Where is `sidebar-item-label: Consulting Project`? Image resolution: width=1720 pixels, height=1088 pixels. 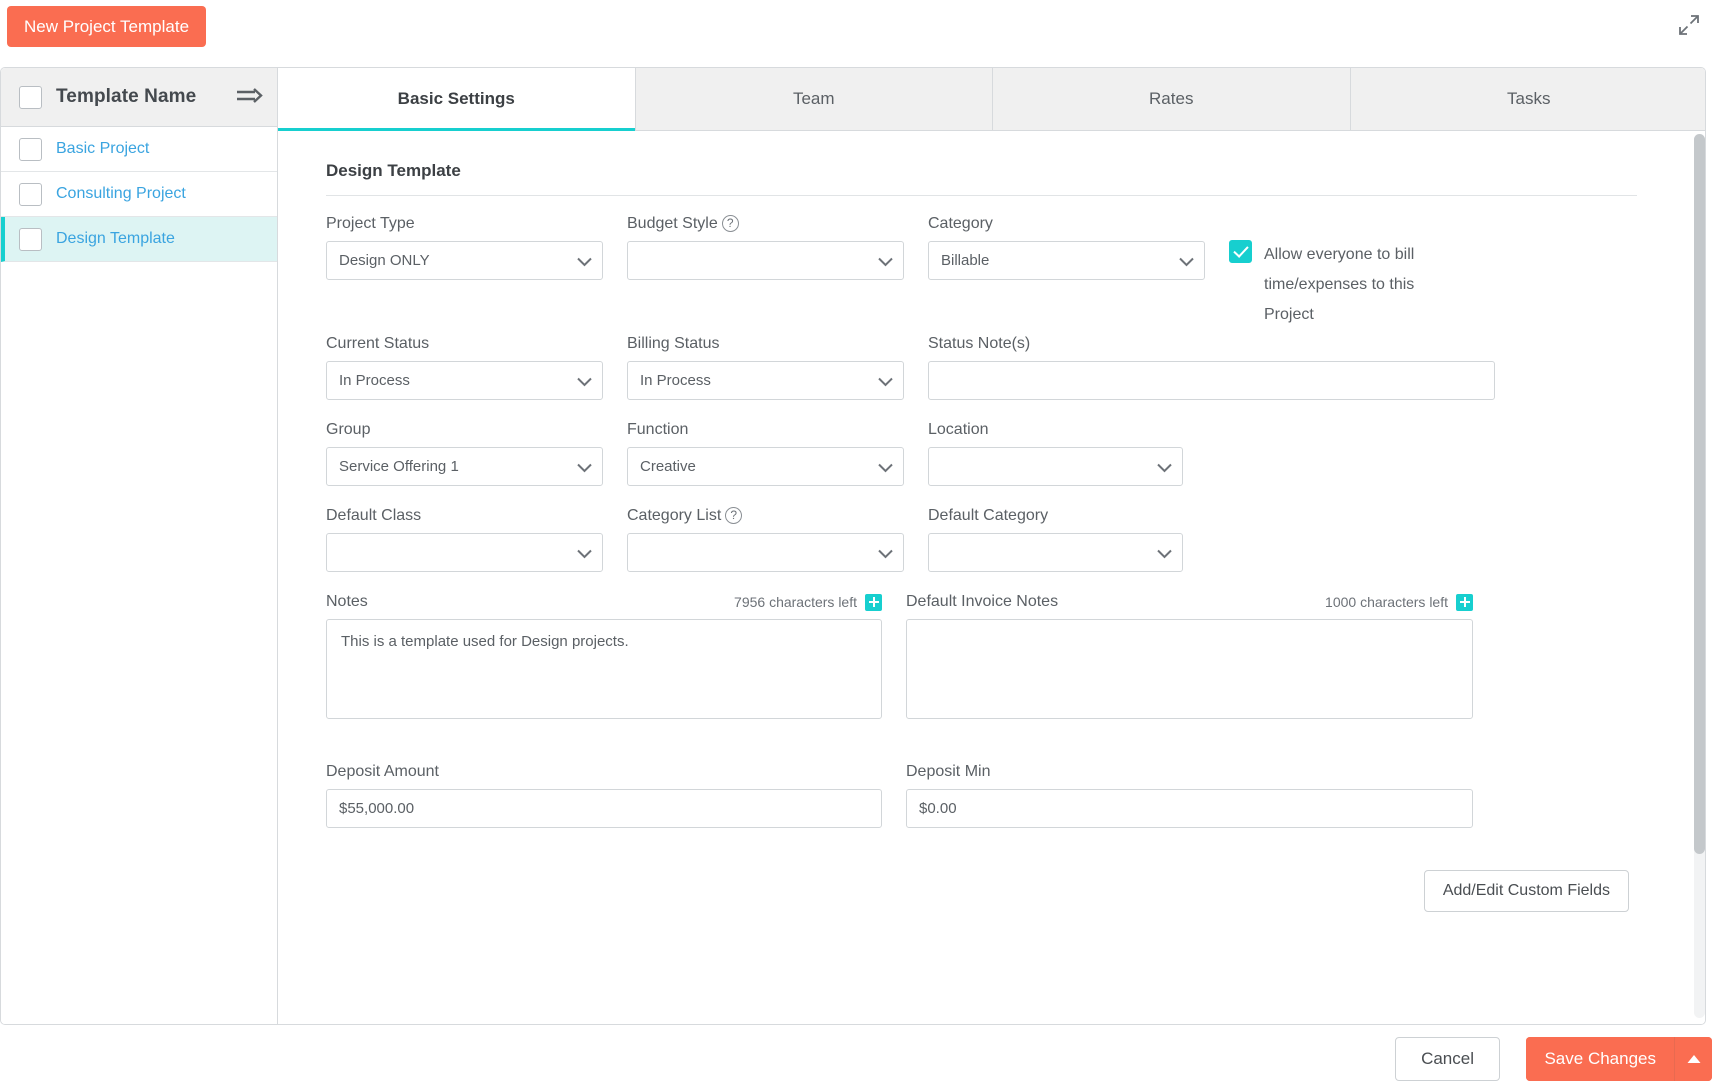
sidebar-item-label: Consulting Project is located at coordinates (121, 193).